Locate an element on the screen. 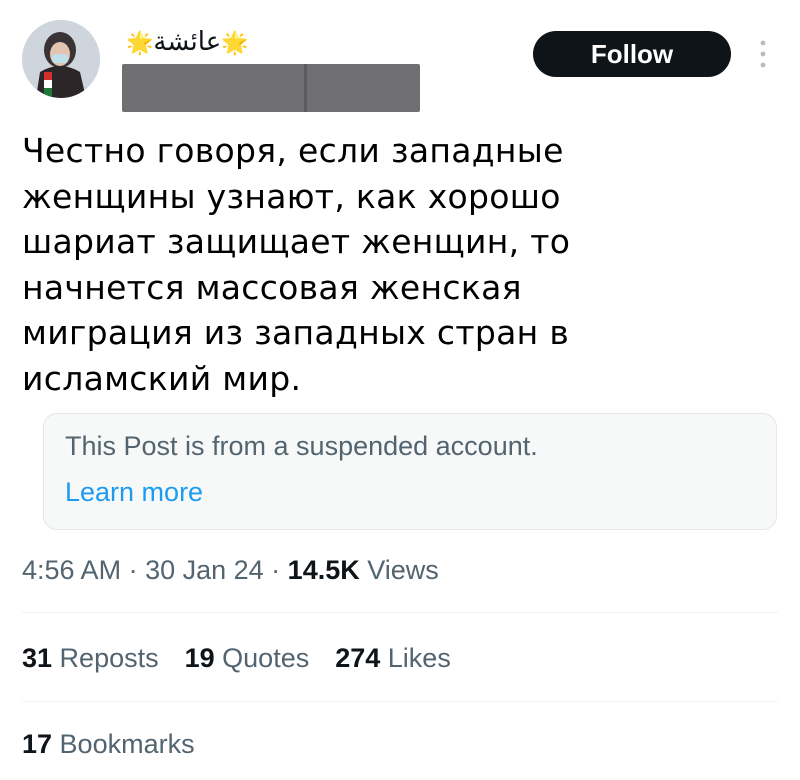 This screenshot has height=780, width=800. reposts-label: Reposts is located at coordinates (105, 658).